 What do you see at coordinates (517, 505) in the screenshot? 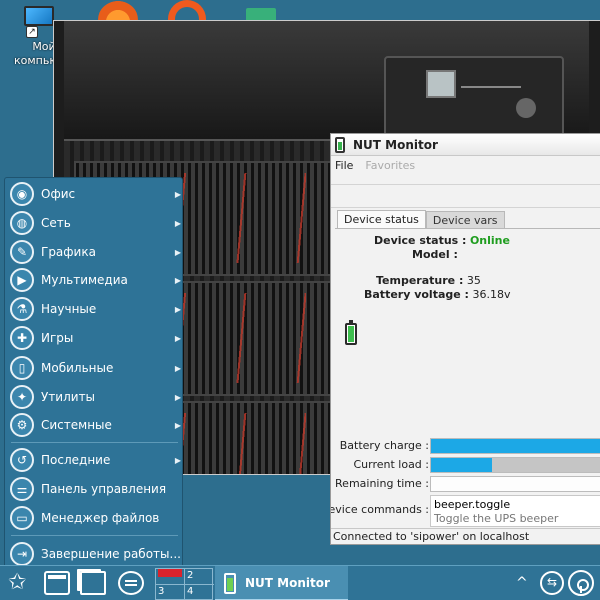
I see `selected-command: beeper.toggle` at bounding box center [517, 505].